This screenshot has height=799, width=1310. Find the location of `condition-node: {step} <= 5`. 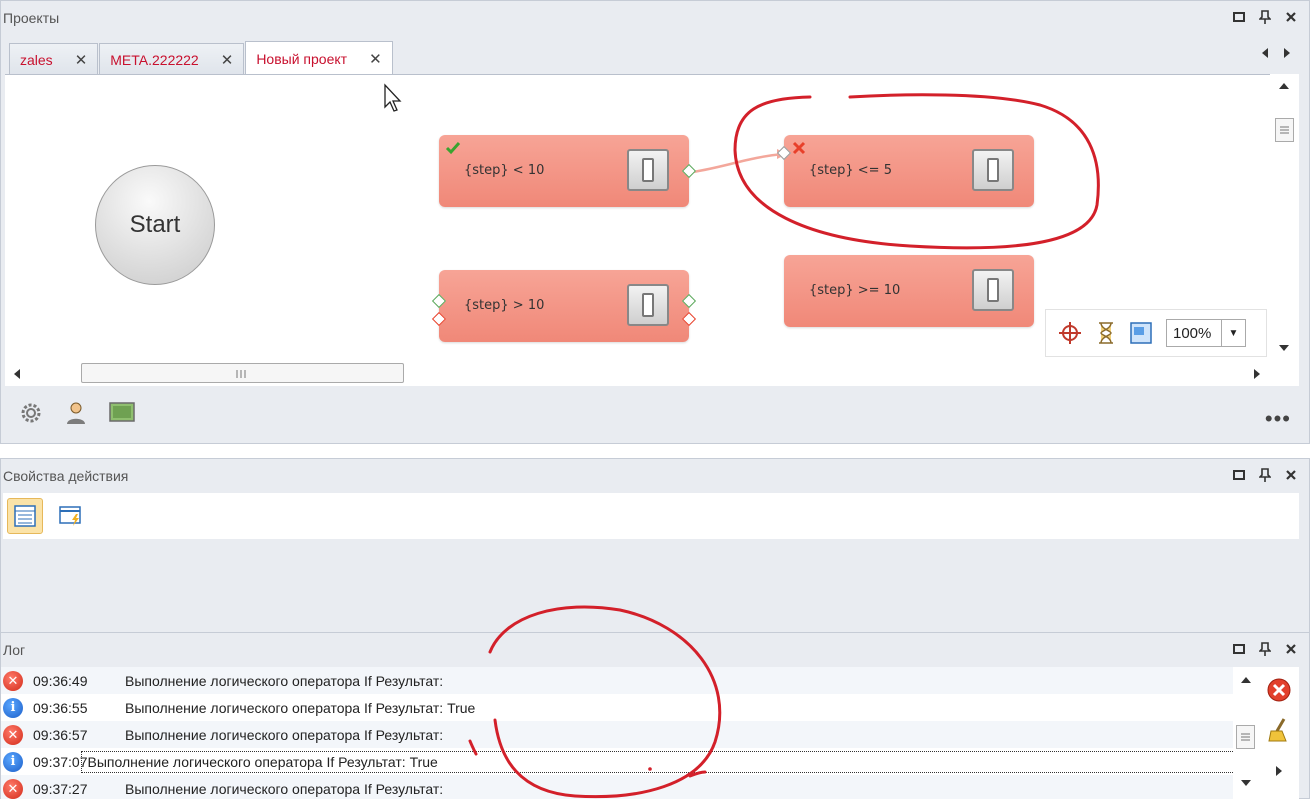

condition-node: {step} <= 5 is located at coordinates (905, 171).